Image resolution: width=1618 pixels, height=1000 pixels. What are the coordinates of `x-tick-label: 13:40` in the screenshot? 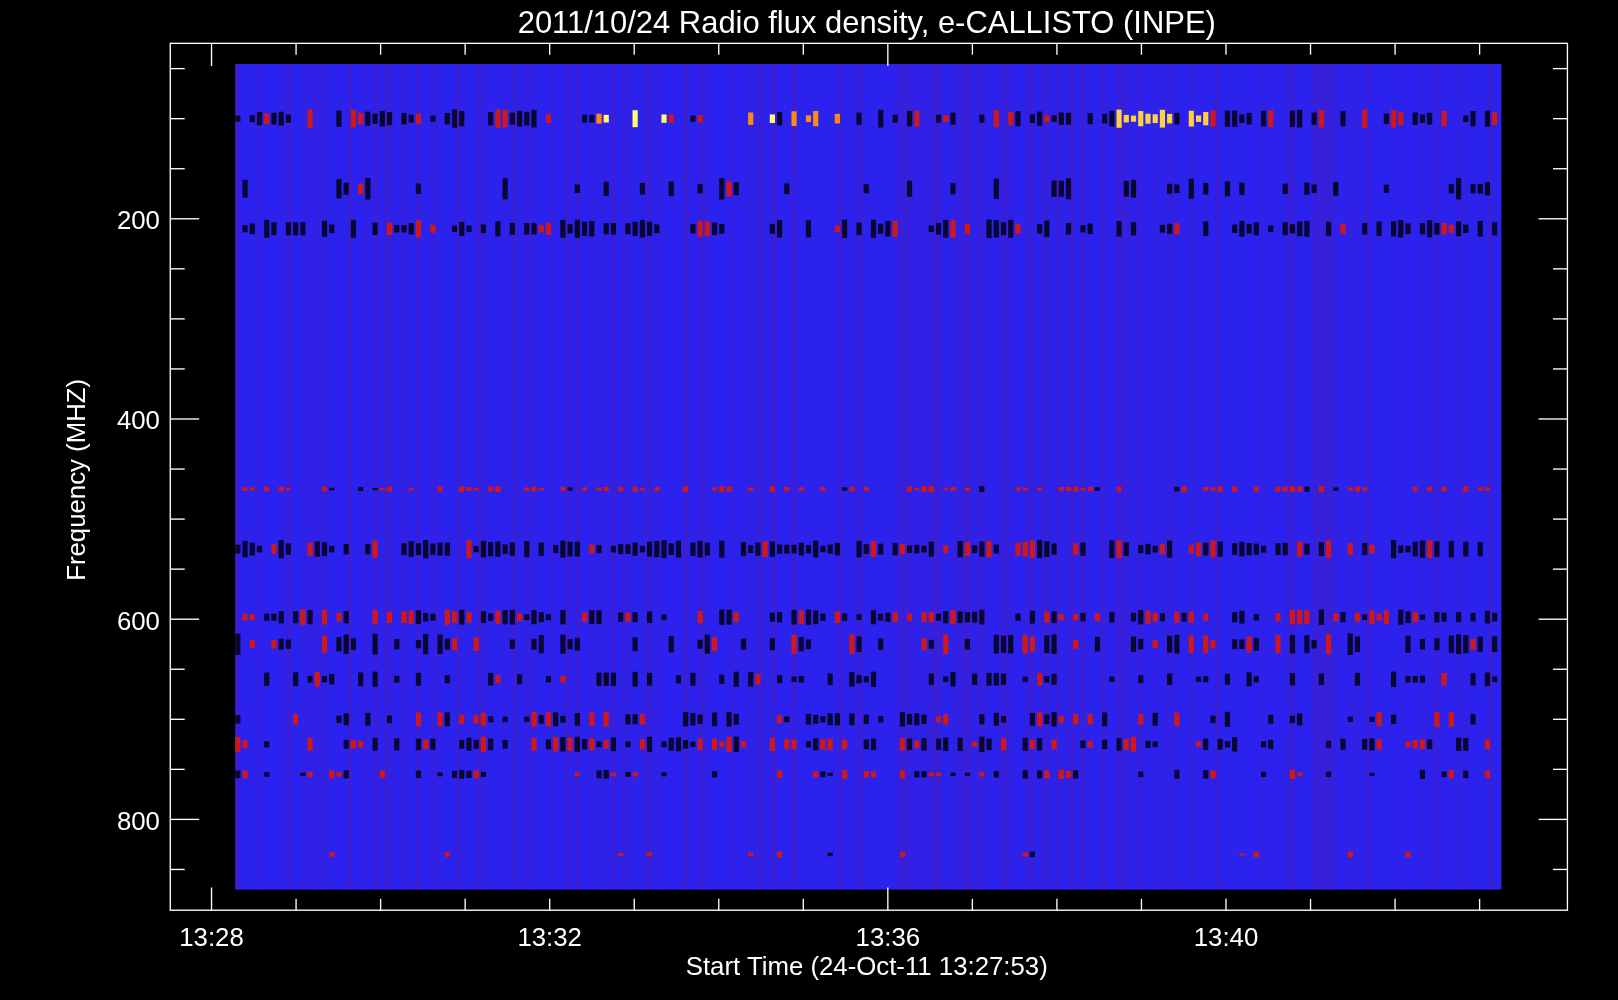 It's located at (1226, 937).